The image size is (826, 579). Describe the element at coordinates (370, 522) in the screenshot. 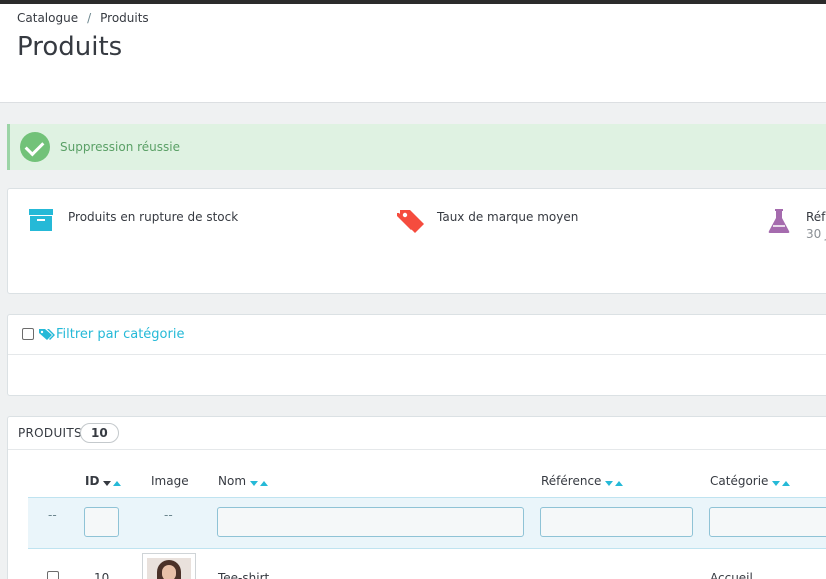

I see `filter-name-input` at that location.